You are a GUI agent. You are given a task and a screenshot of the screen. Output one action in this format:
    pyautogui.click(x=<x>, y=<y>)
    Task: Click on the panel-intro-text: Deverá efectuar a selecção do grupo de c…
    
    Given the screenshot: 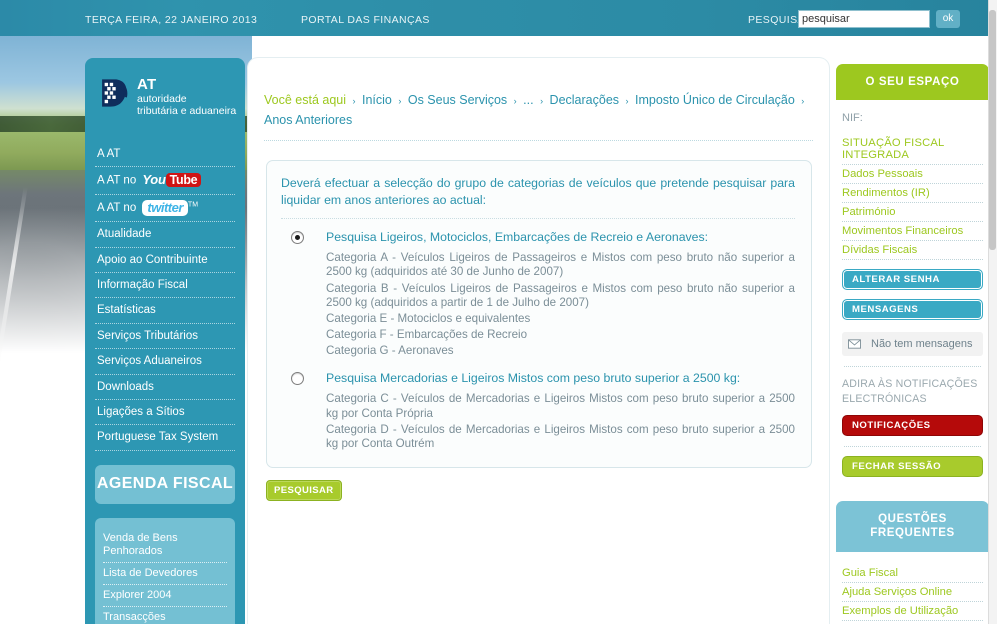 What is the action you would take?
    pyautogui.click(x=538, y=191)
    